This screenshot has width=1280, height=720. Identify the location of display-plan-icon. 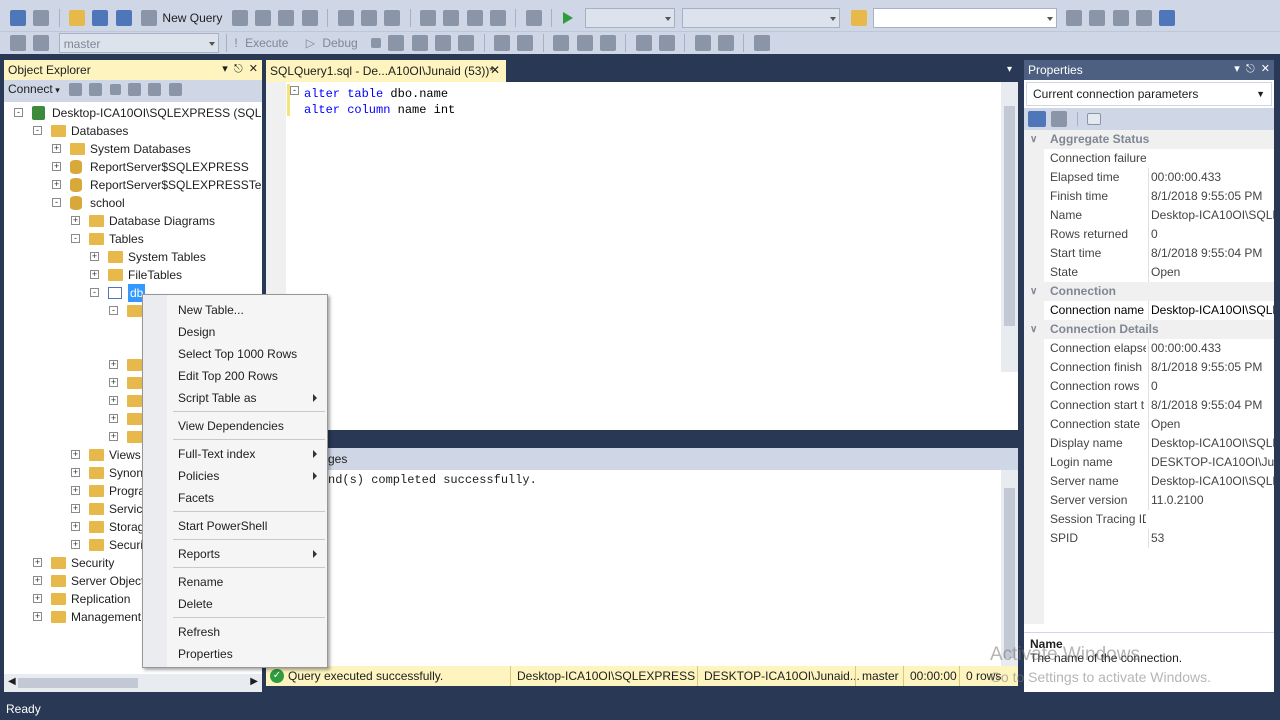
(419, 43).